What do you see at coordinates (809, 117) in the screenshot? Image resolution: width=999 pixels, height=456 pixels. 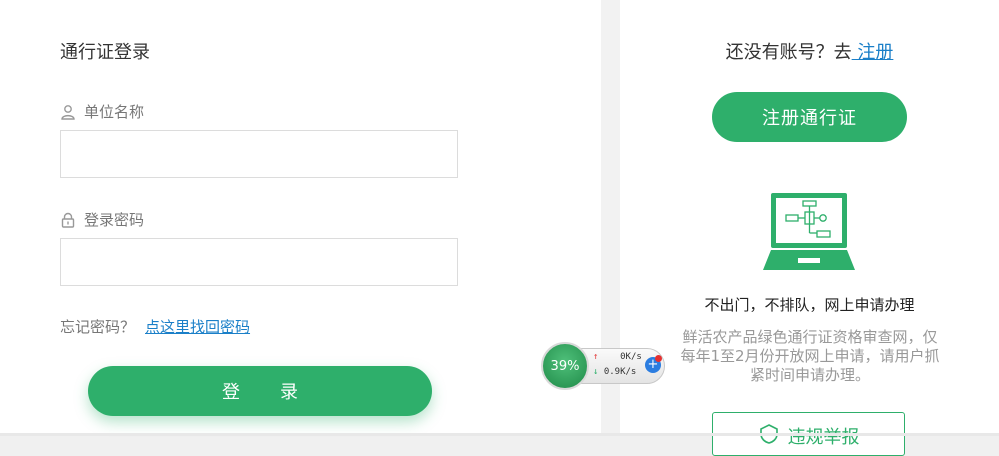 I see `register-pass-button: 注册通行证` at bounding box center [809, 117].